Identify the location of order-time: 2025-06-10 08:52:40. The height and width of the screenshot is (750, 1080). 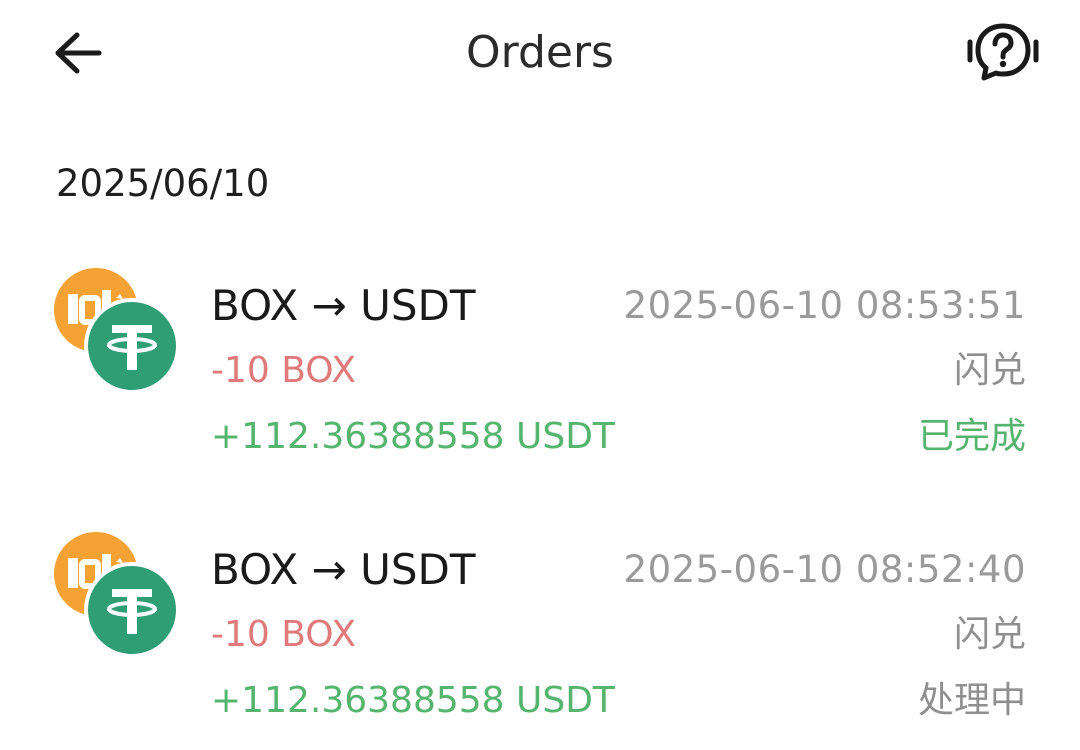
(824, 569).